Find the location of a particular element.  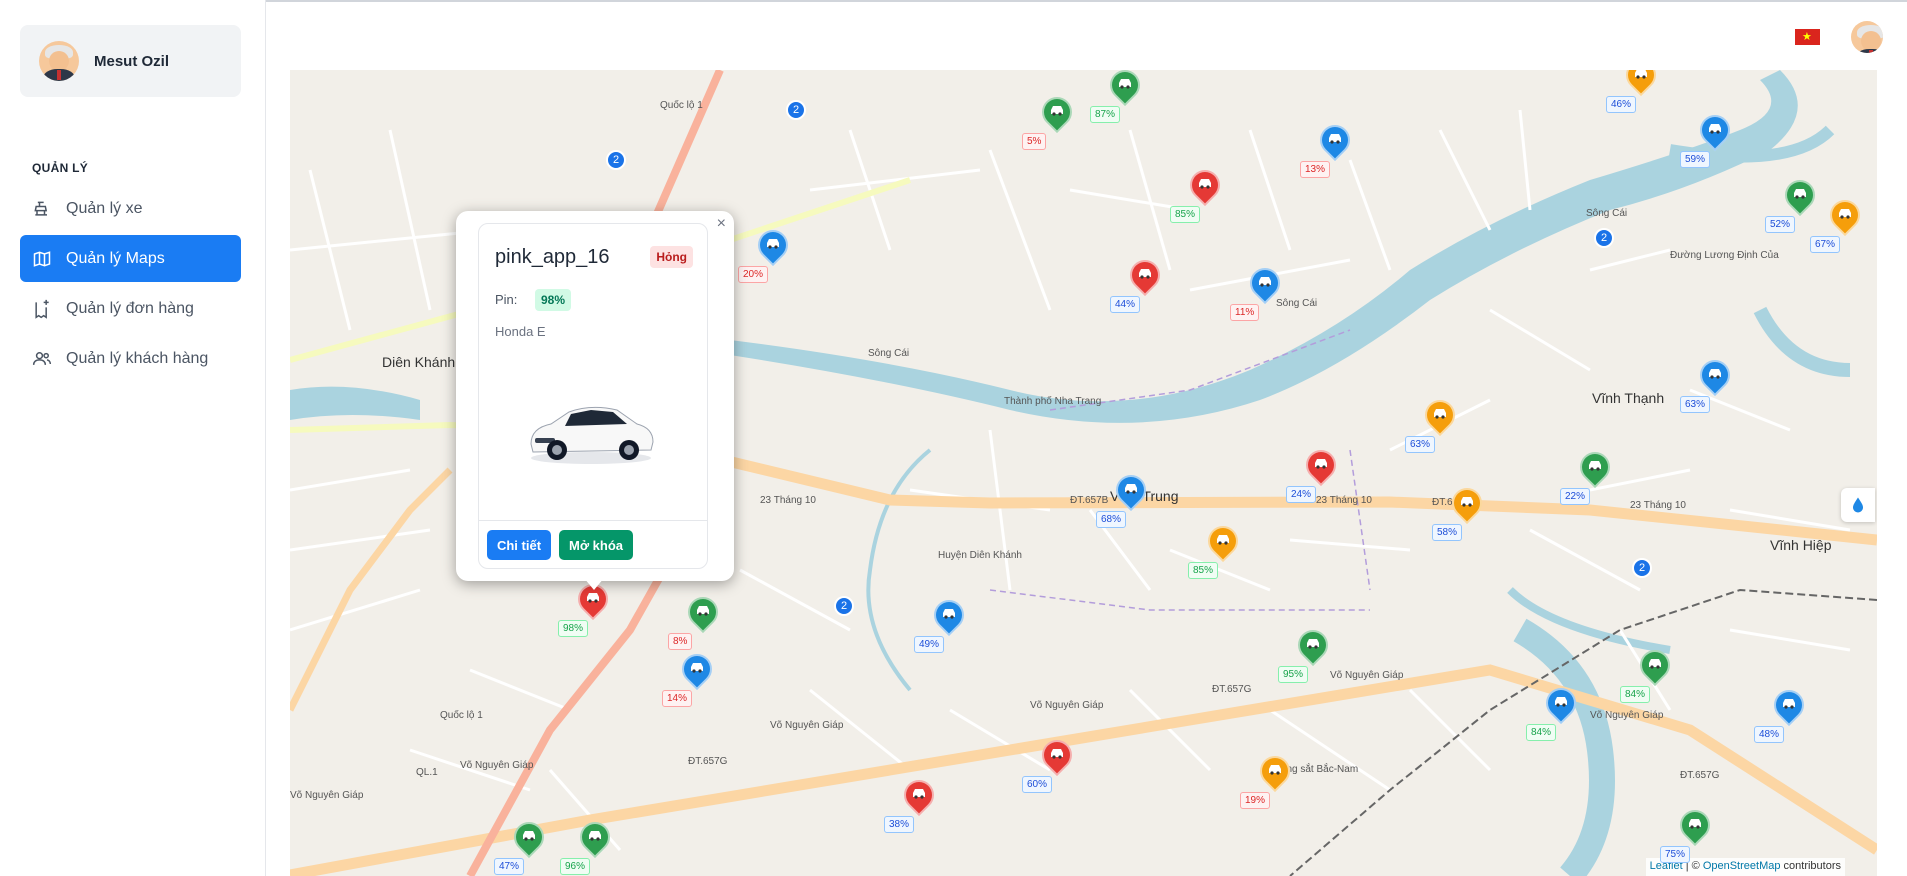

battery-badge: 5% is located at coordinates (1034, 141).